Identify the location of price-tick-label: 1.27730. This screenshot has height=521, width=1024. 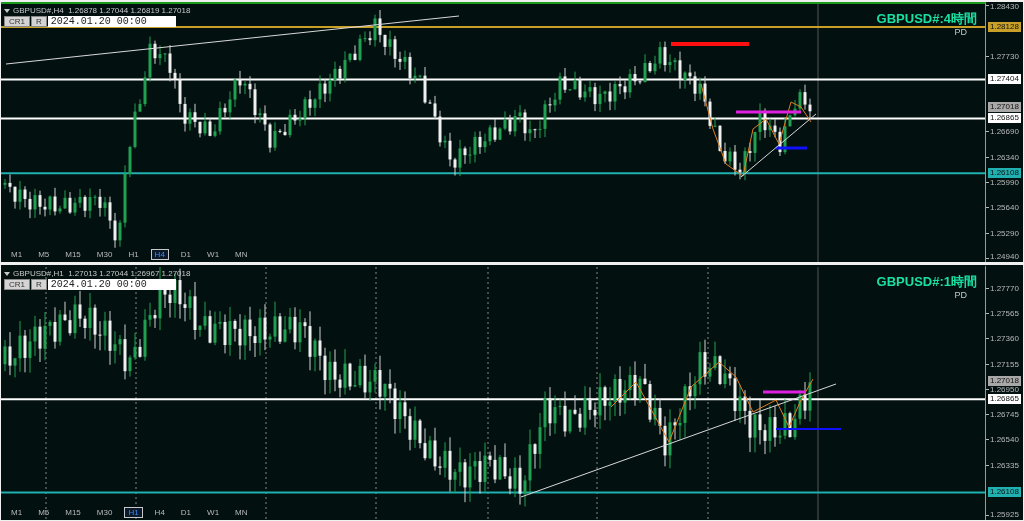
(1004, 56).